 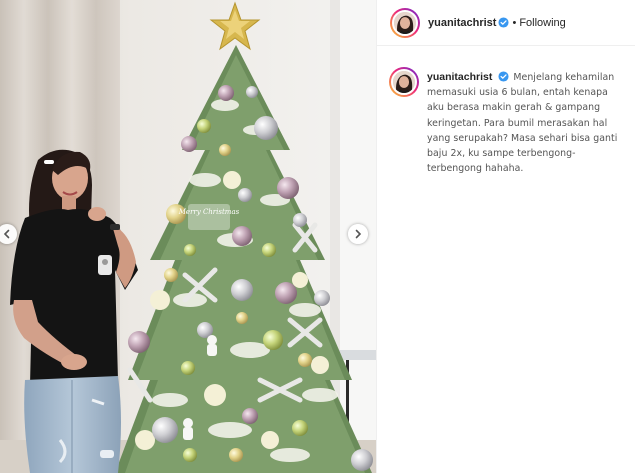 I want to click on chevron-left-icon, so click(x=6, y=234).